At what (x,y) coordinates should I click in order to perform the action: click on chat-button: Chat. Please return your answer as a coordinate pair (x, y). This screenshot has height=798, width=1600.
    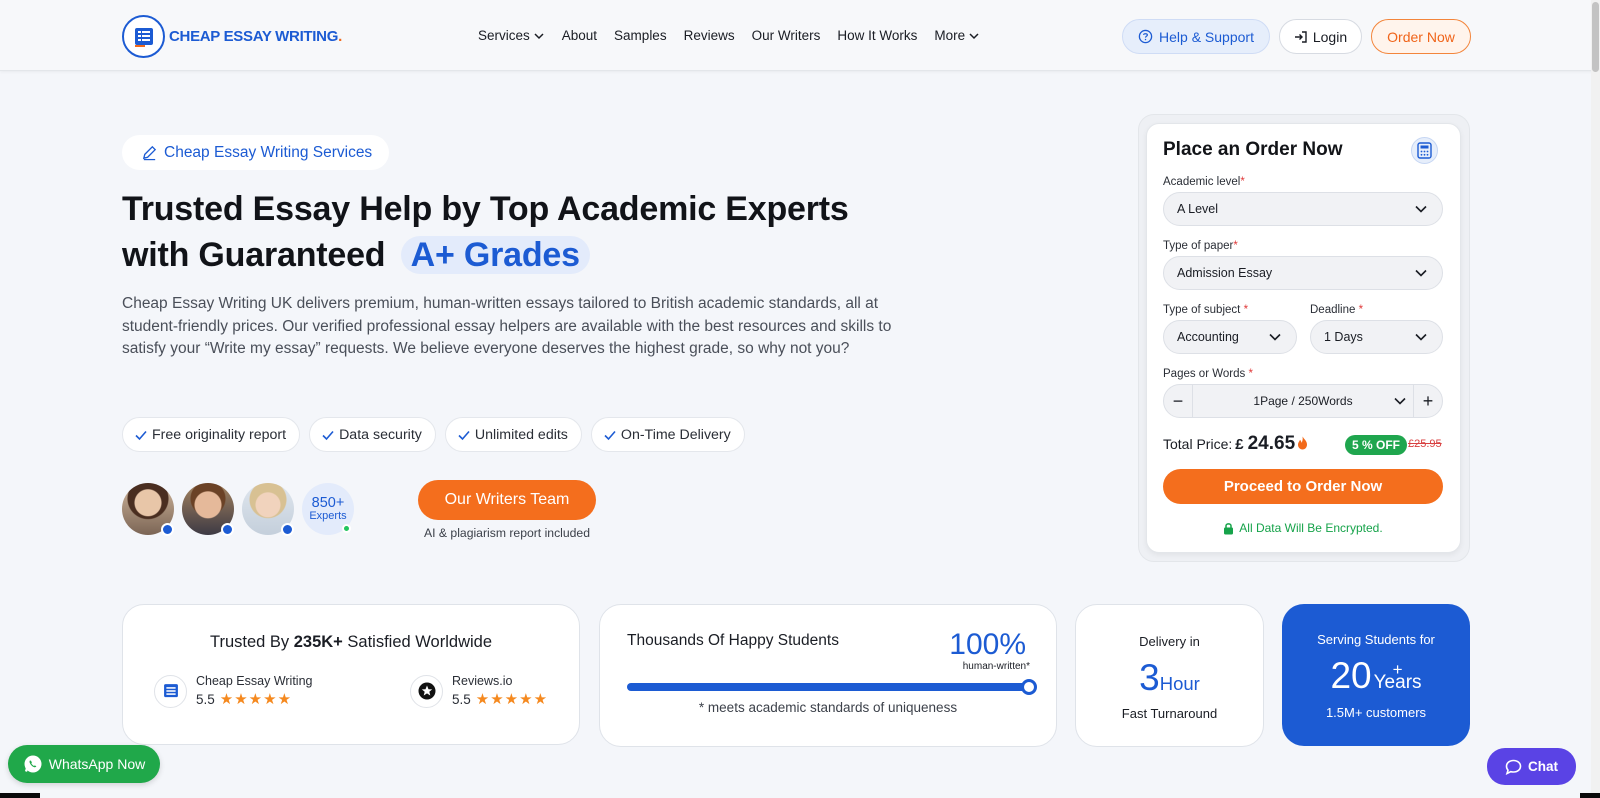
    Looking at the image, I should click on (1531, 766).